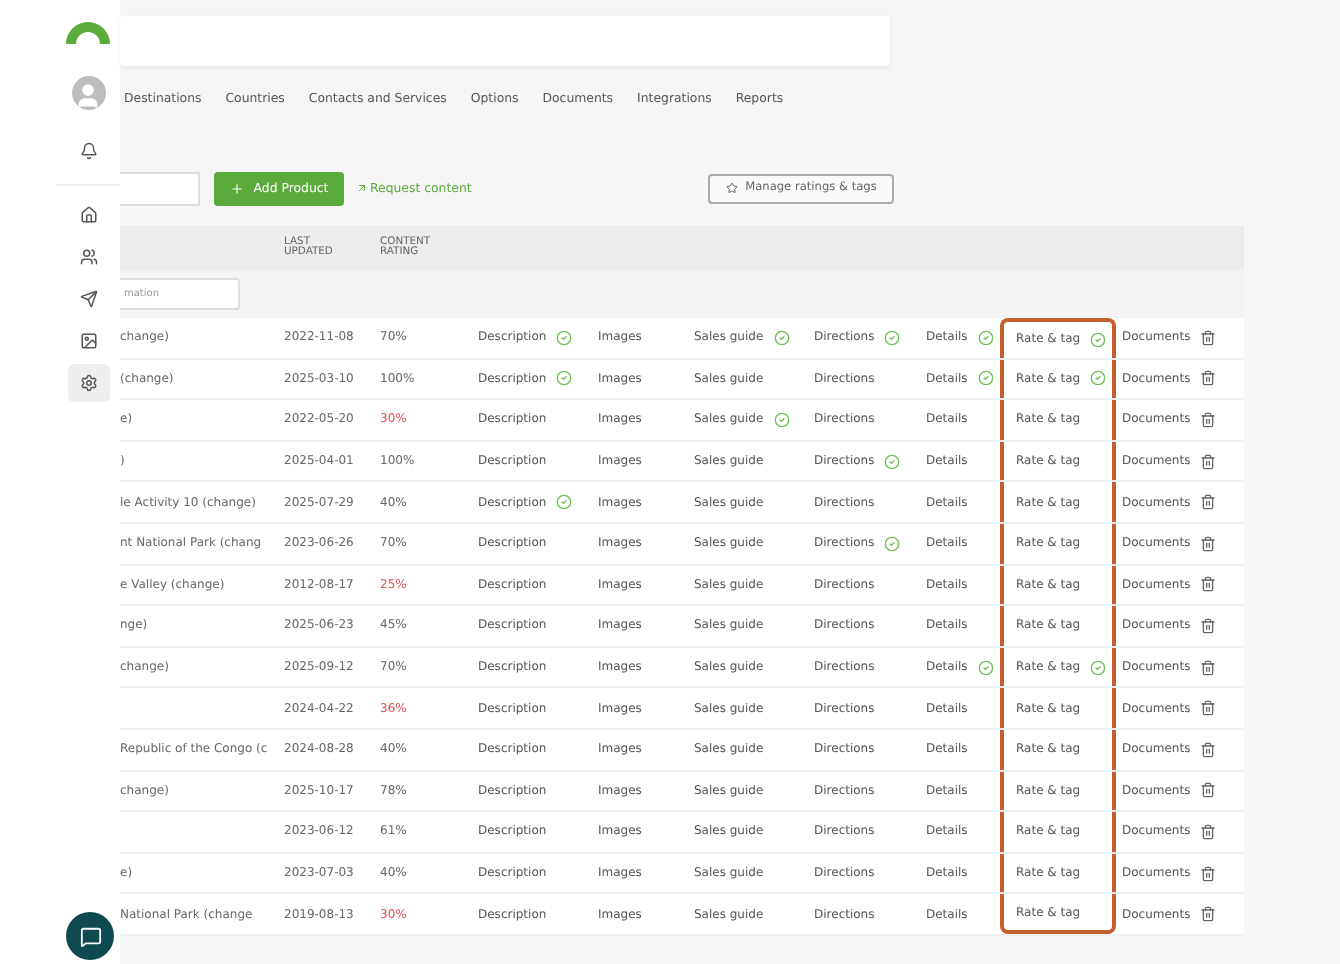 The image size is (1340, 964). What do you see at coordinates (362, 188) in the screenshot?
I see `arrow-icon` at bounding box center [362, 188].